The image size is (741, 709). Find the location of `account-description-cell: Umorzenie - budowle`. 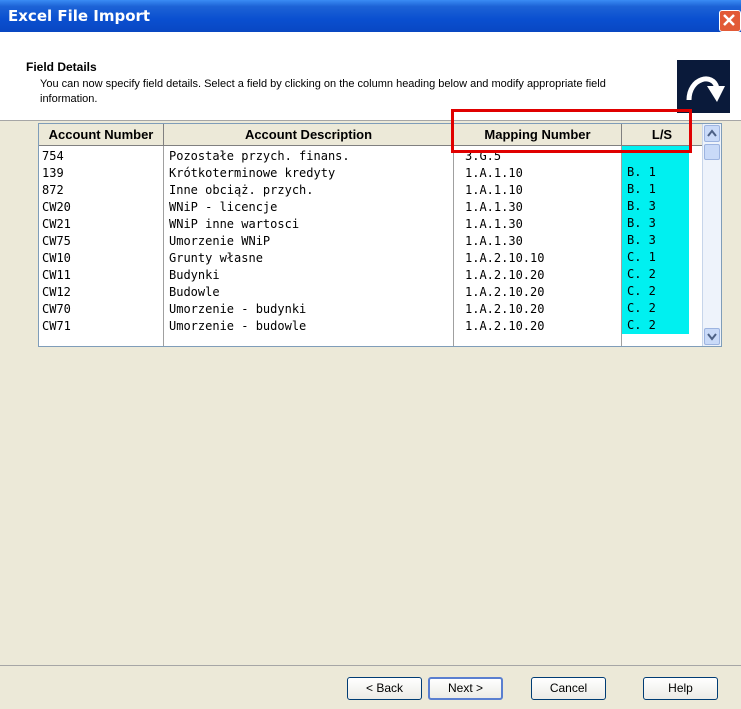

account-description-cell: Umorzenie - budowle is located at coordinates (237, 326).